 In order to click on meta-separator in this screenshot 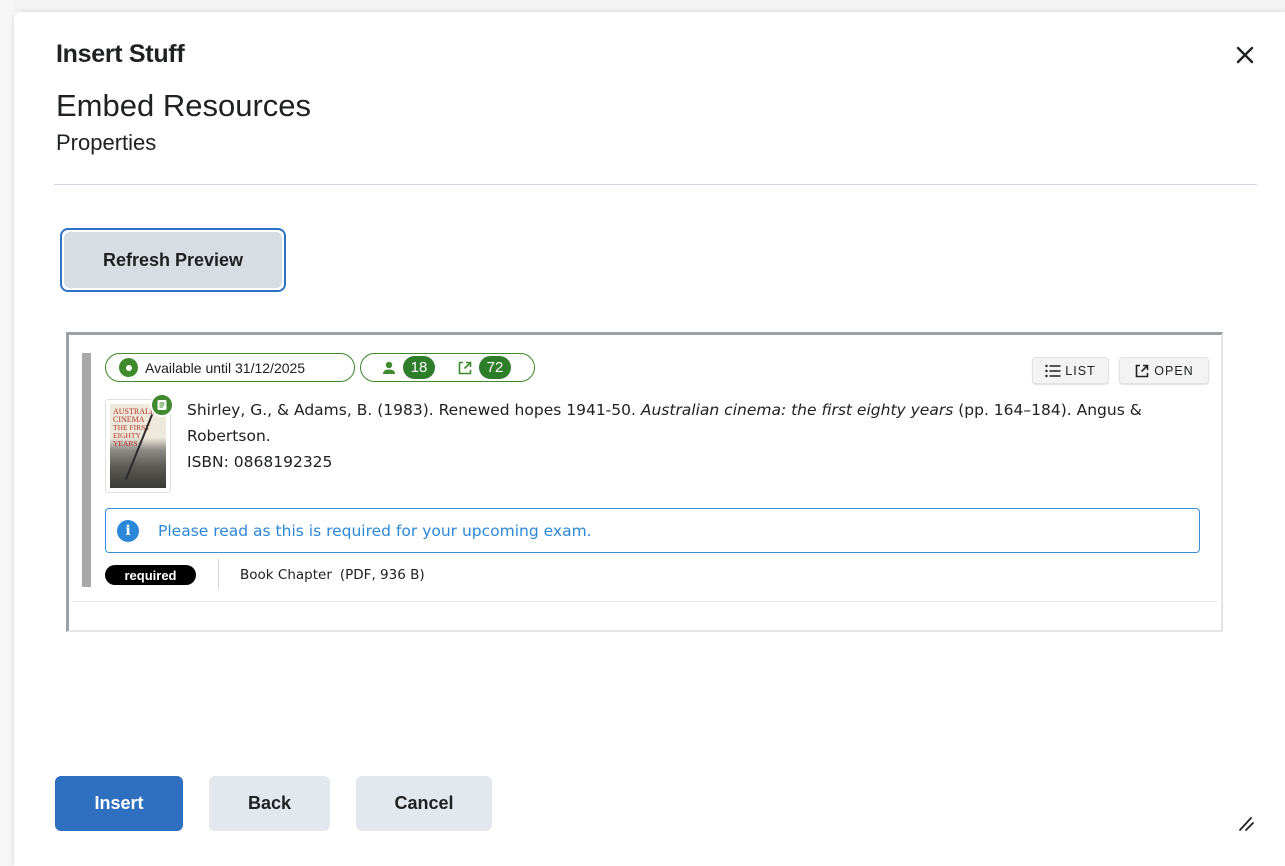, I will do `click(218, 574)`.